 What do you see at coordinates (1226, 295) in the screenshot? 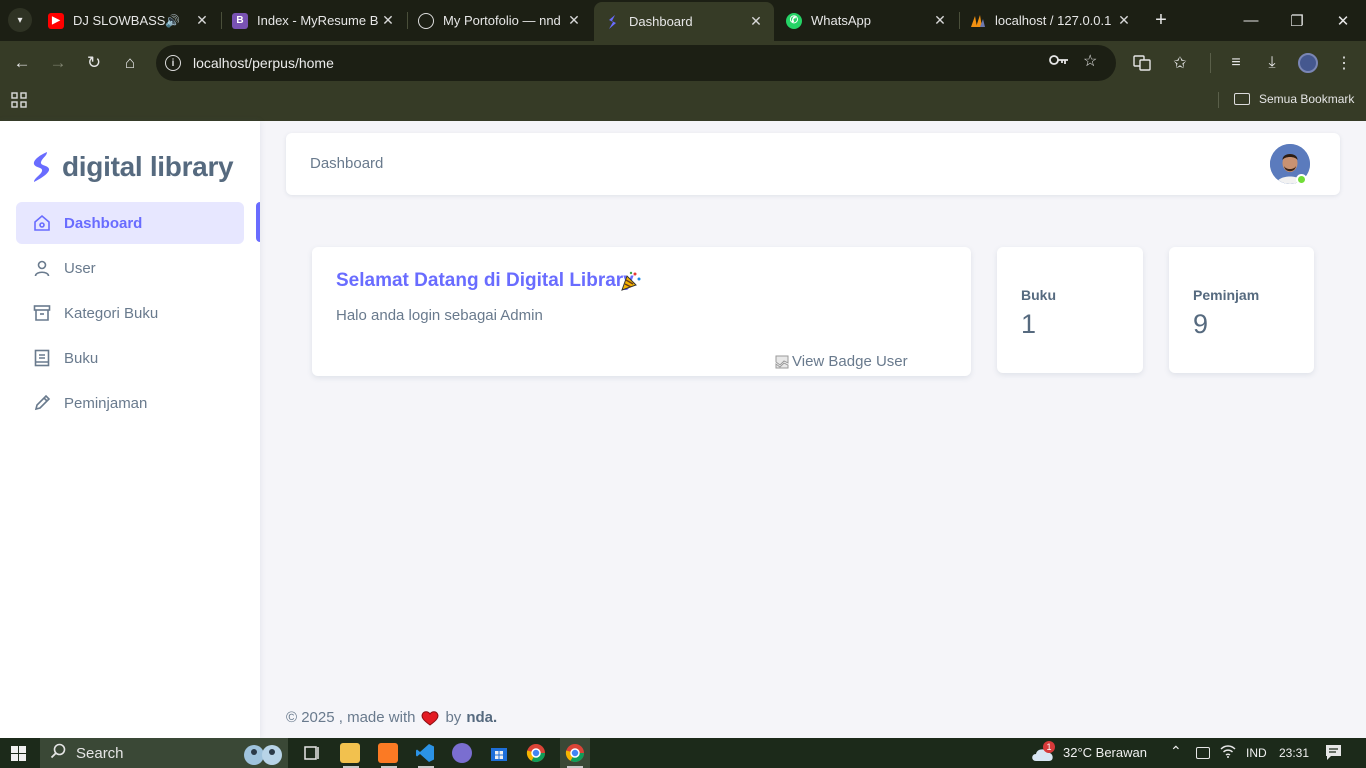
I see `stat-label: Peminjam` at bounding box center [1226, 295].